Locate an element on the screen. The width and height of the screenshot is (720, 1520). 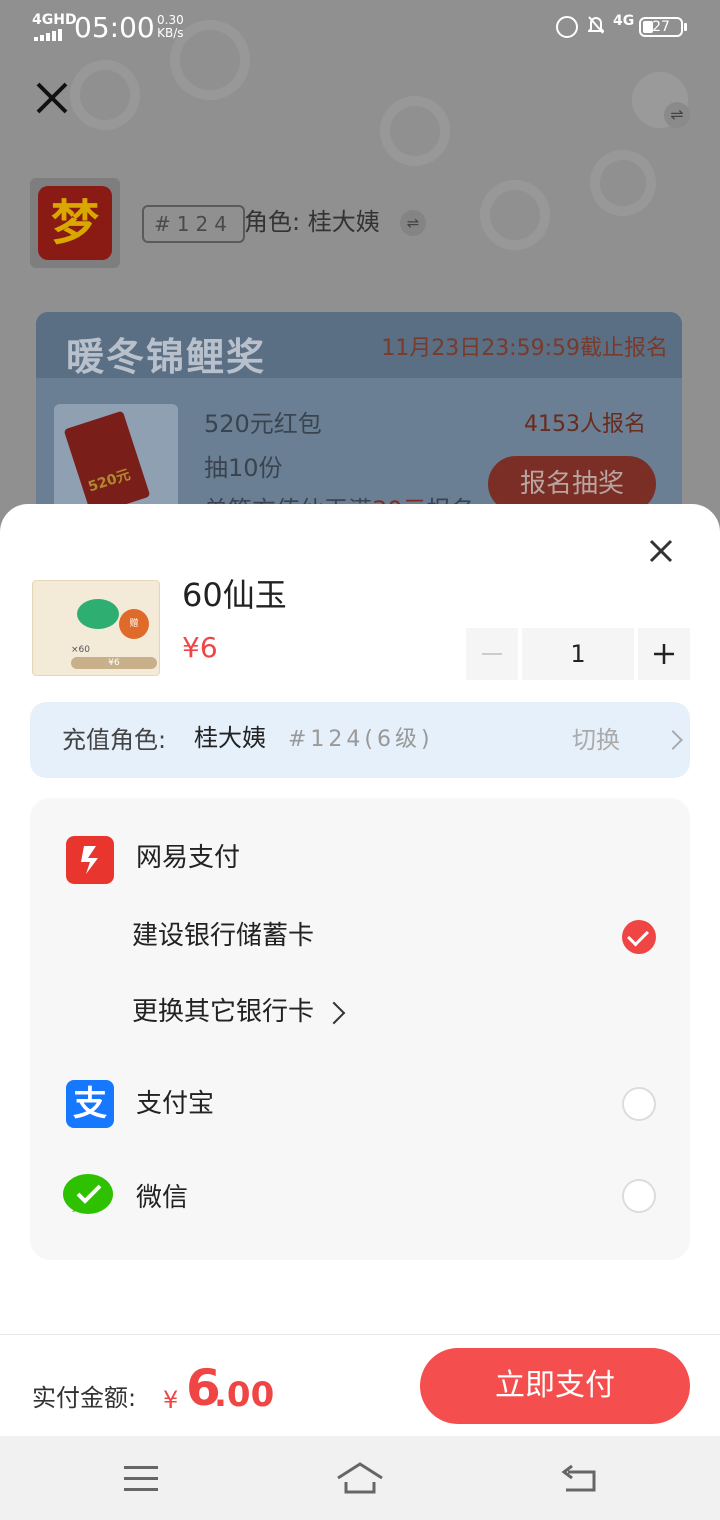
wechat-pay-icon is located at coordinates (88, 1194).